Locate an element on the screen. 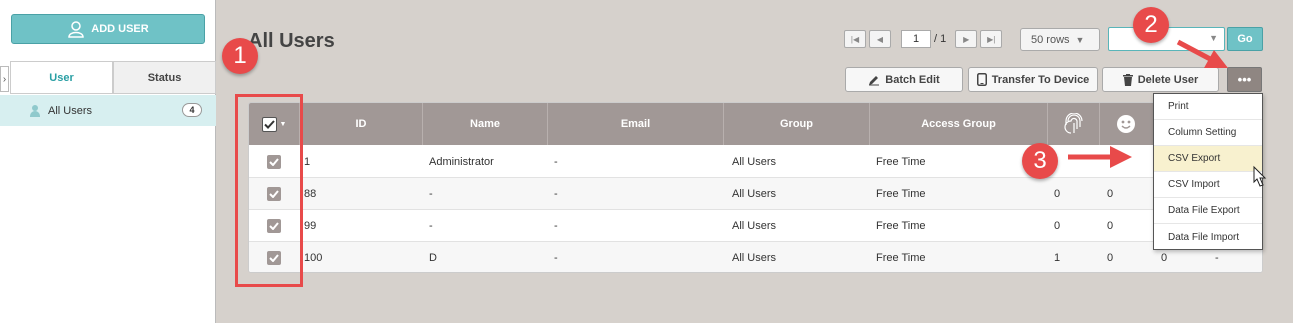 The image size is (1293, 323). prev-page-icon: ◀ is located at coordinates (880, 39).